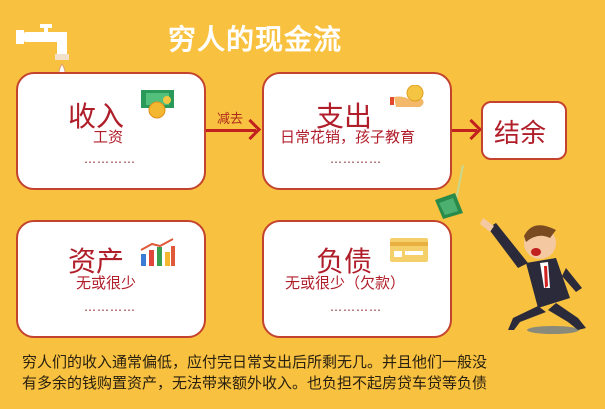  I want to click on description-line-2: 有多余的钱购置资产，无法带来额外收入。也负担不起房贷车贷等负债, so click(255, 383).